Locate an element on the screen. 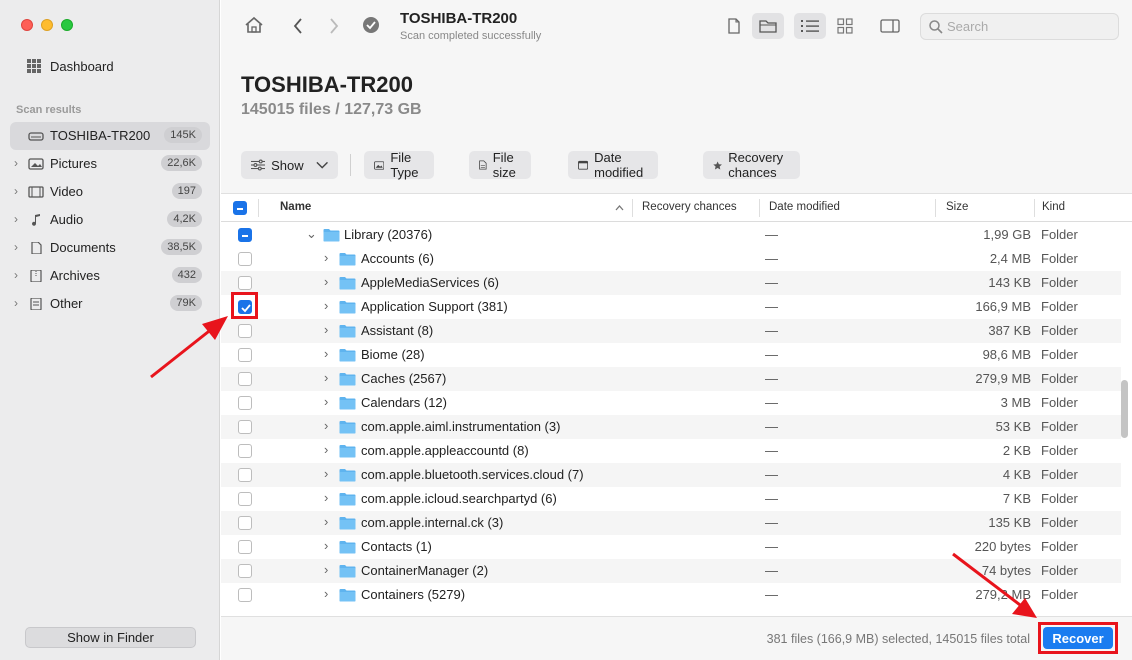  select-all-checkbox is located at coordinates (240, 208).